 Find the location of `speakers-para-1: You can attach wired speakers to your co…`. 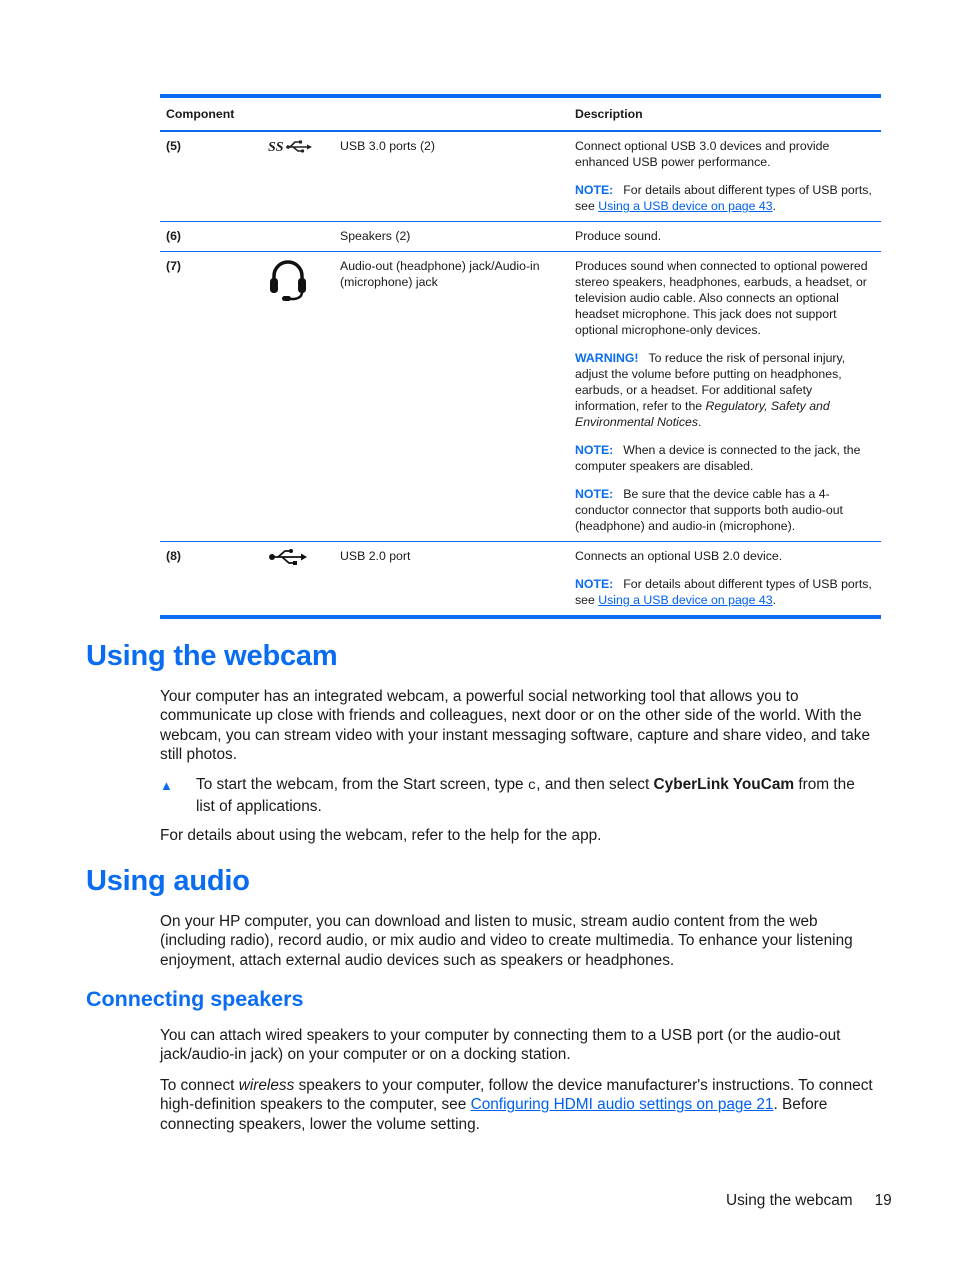

speakers-para-1: You can attach wired speakers to your co… is located at coordinates (500, 1045).